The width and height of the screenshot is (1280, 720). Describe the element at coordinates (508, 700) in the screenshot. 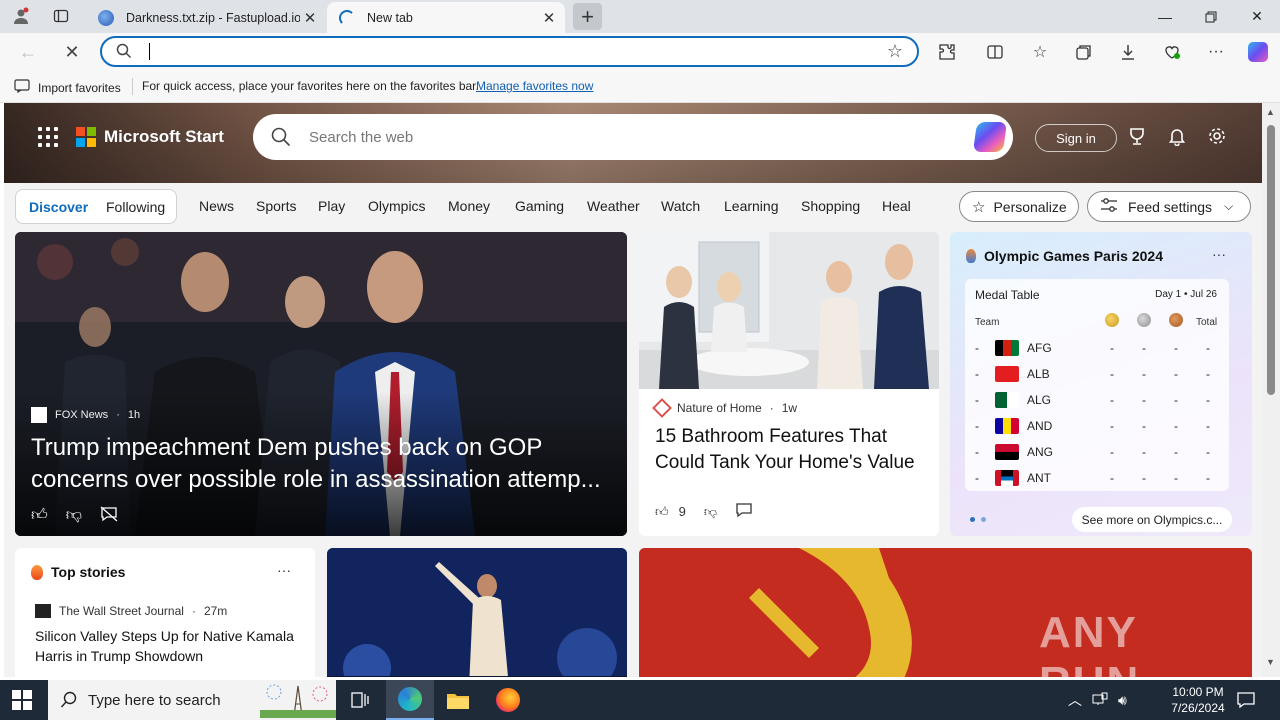

I see `firefox-icon` at that location.